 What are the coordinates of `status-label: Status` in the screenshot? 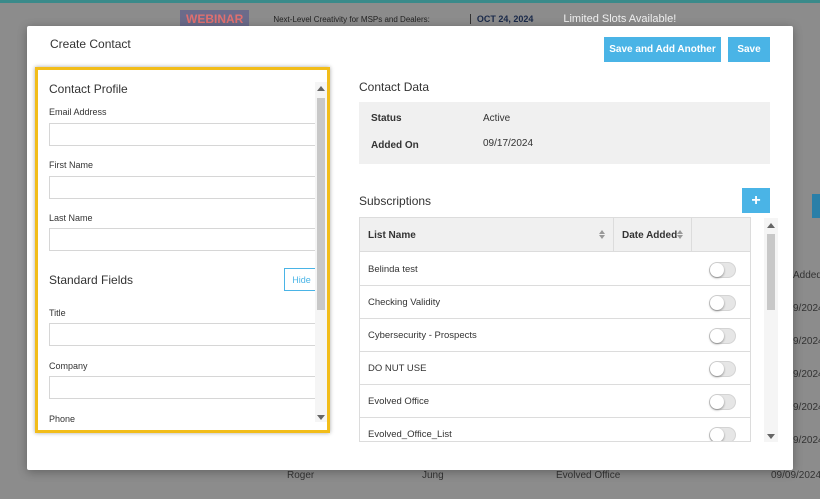 It's located at (386, 118).